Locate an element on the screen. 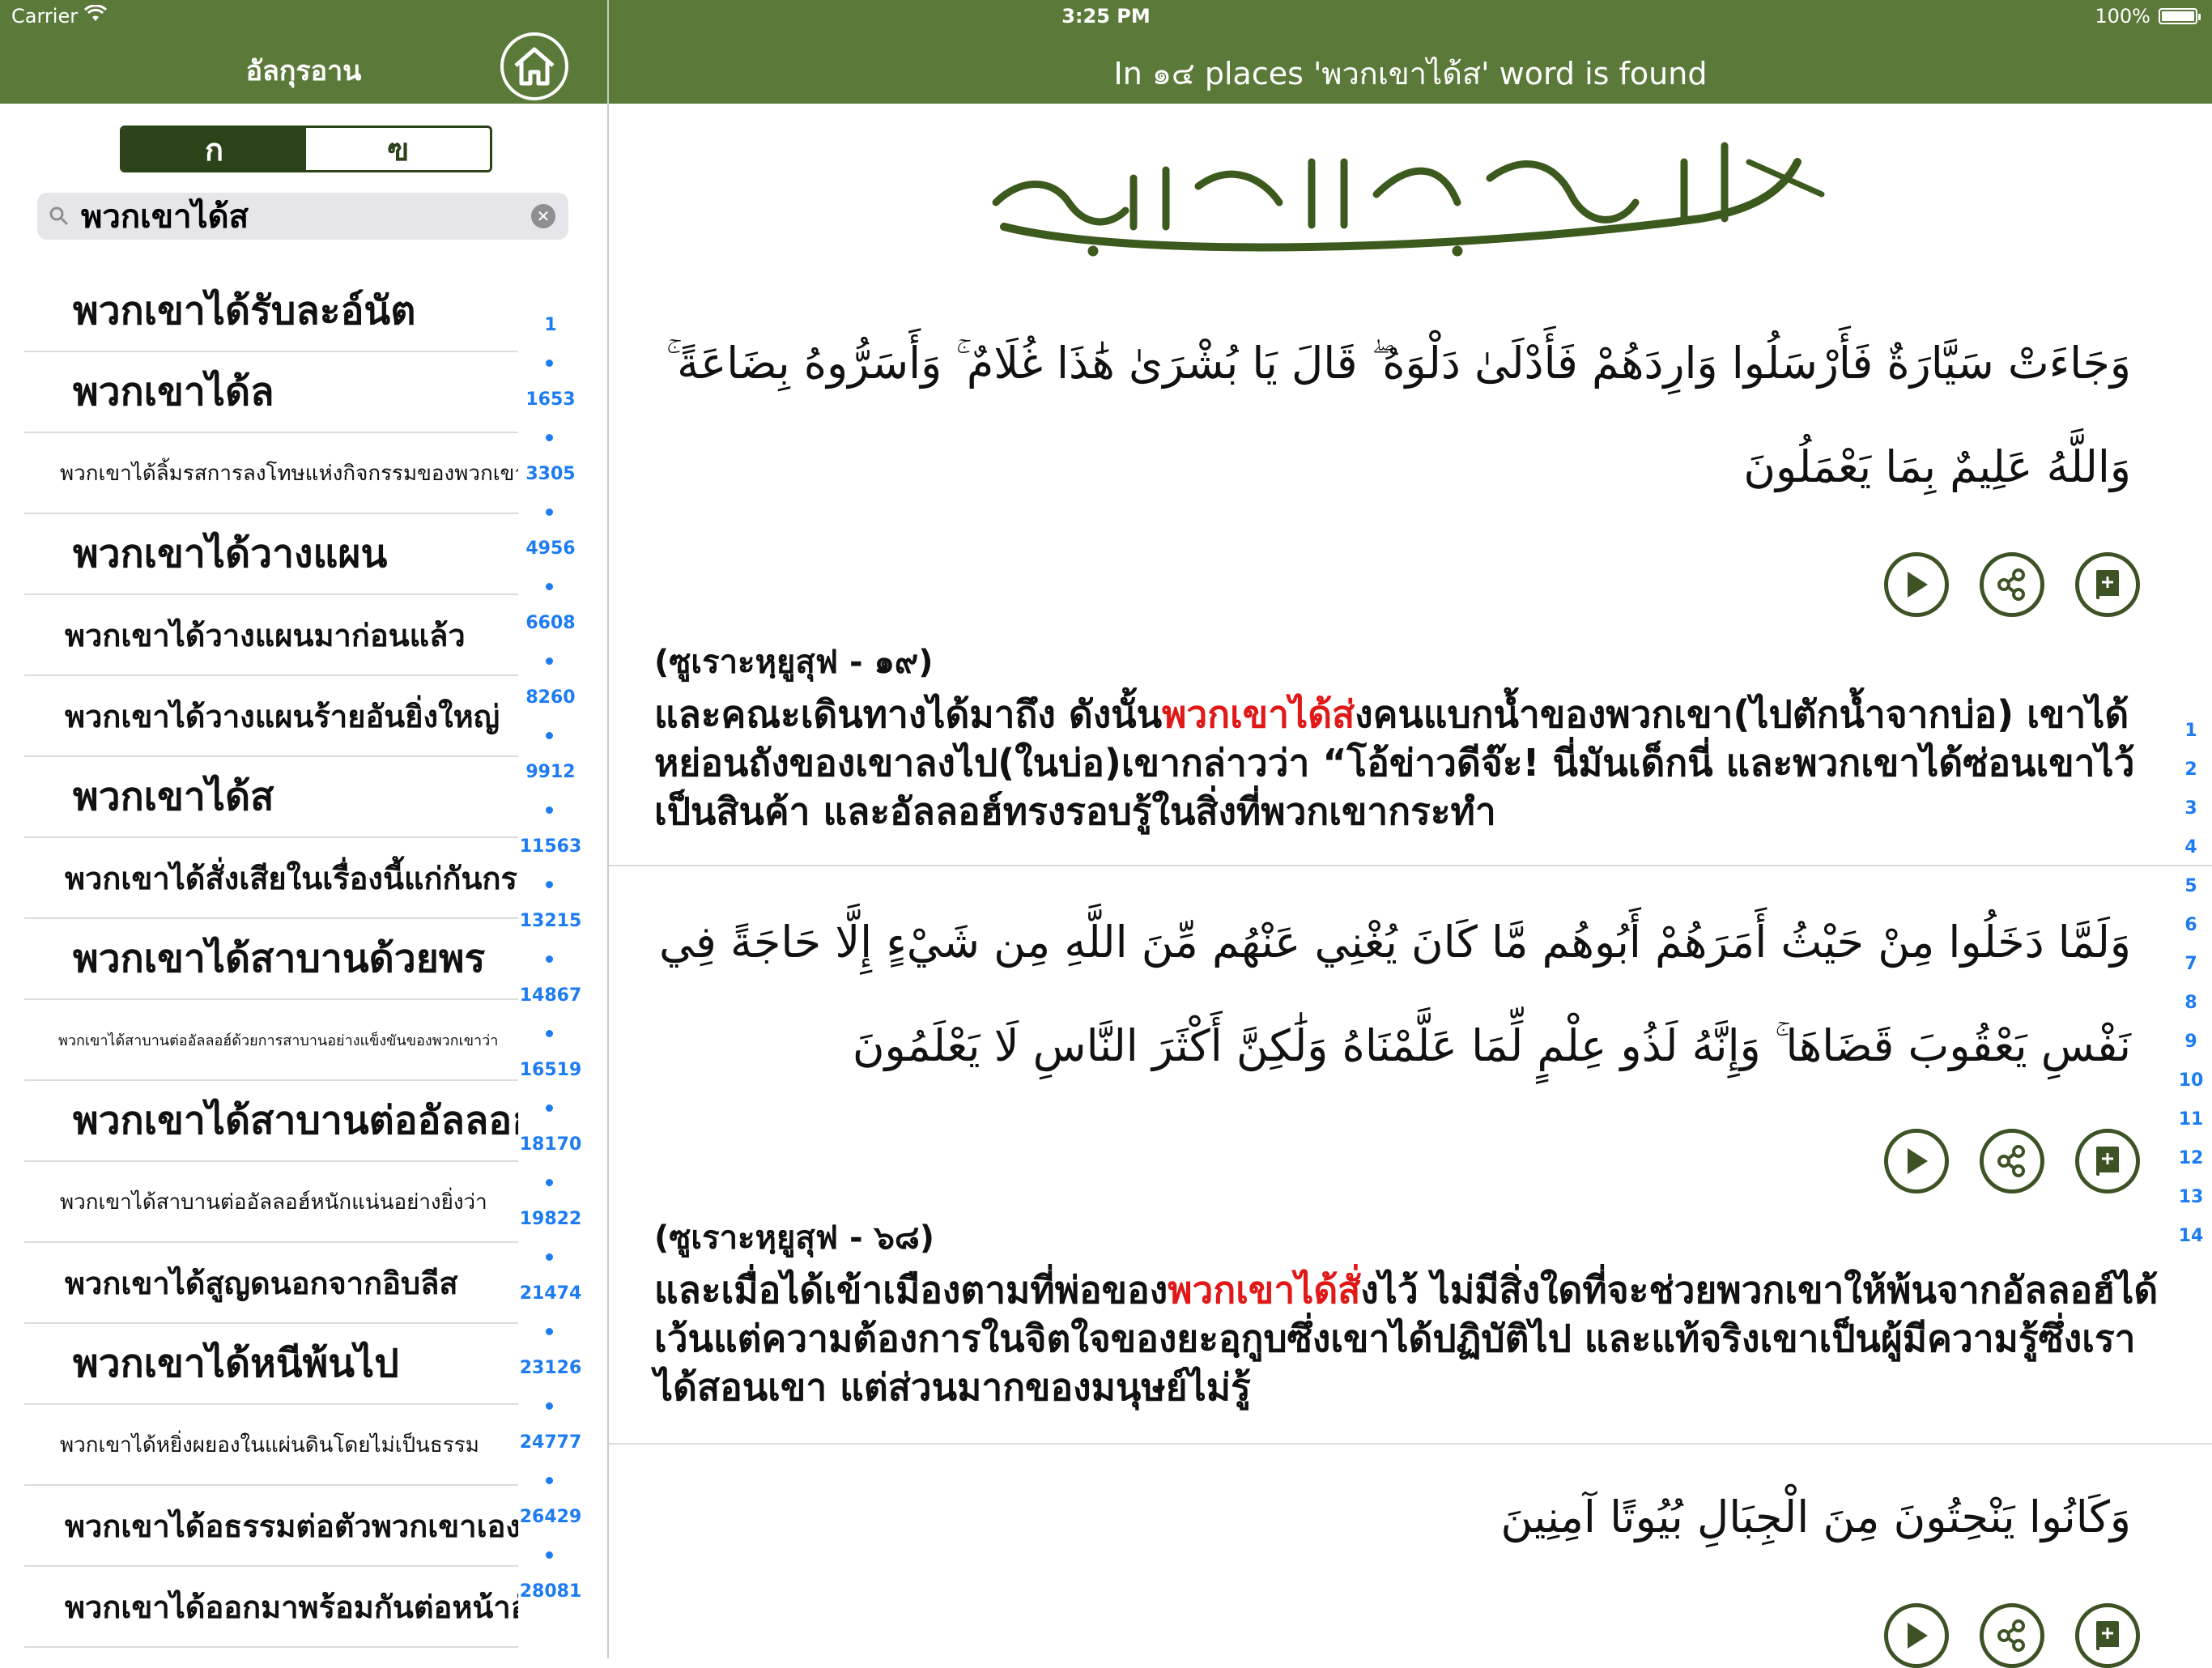  result-row: พวกเขาได้สาบานด้วยพร is located at coordinates (271, 960).